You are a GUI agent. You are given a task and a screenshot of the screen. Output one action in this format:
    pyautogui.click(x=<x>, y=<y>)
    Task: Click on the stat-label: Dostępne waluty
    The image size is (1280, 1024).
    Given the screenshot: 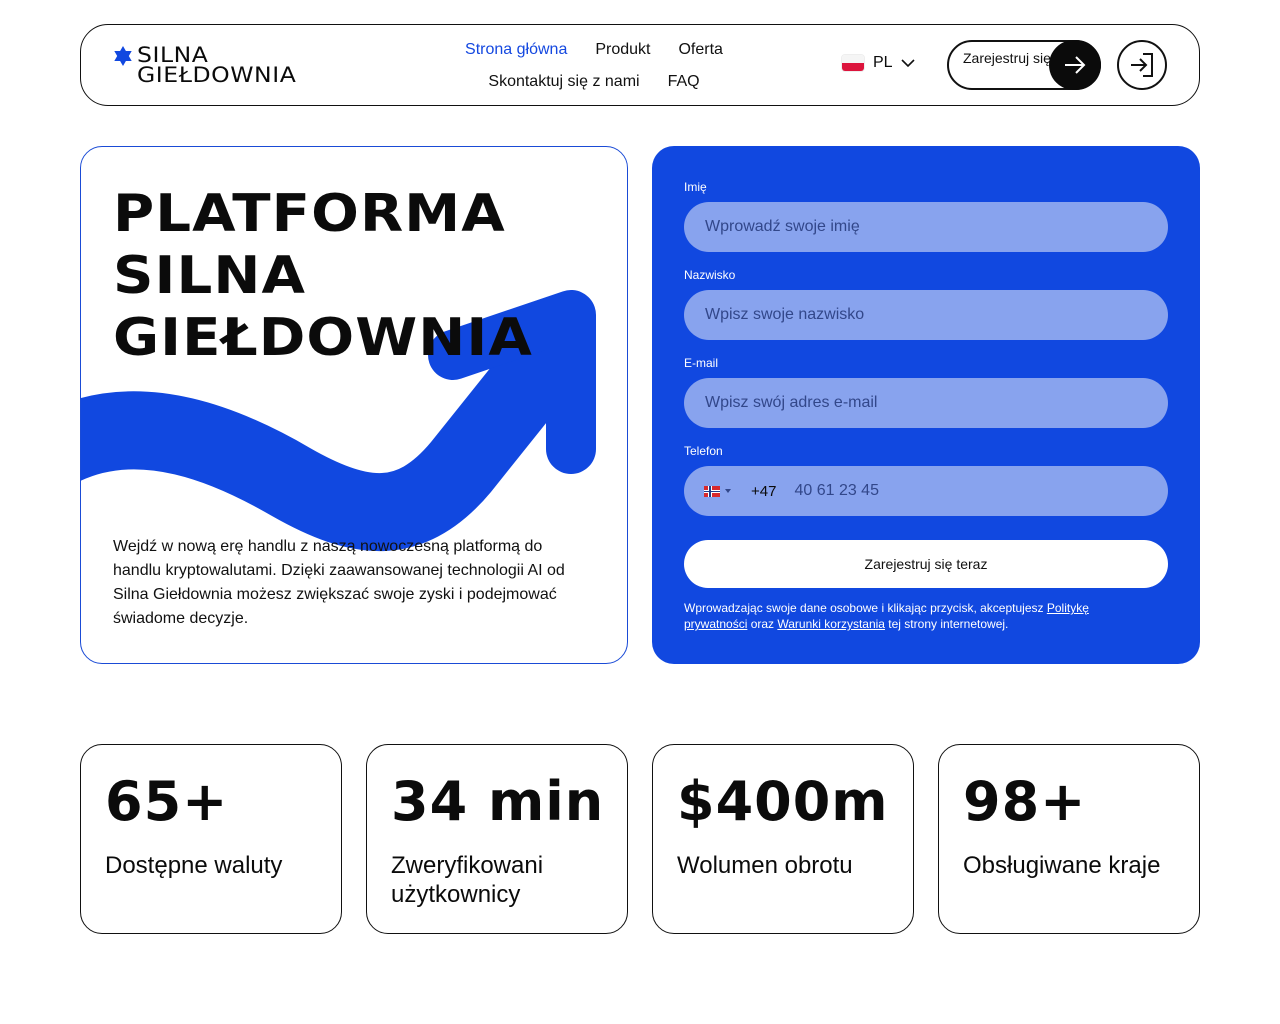 What is the action you would take?
    pyautogui.click(x=194, y=865)
    